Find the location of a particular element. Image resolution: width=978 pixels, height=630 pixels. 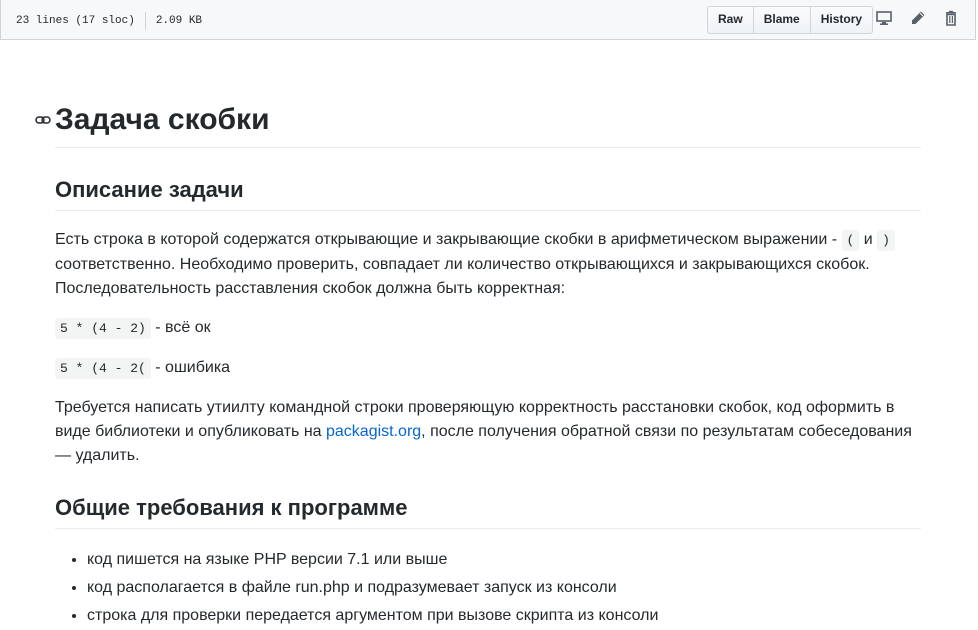

conjunction-text: и is located at coordinates (868, 239).